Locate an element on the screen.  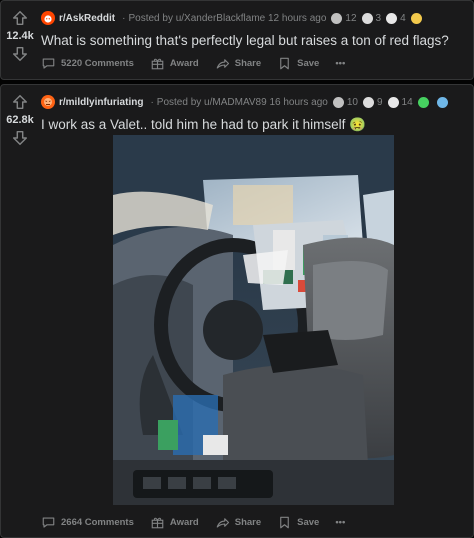
silver-award-icon: 10 is located at coordinates (345, 102).